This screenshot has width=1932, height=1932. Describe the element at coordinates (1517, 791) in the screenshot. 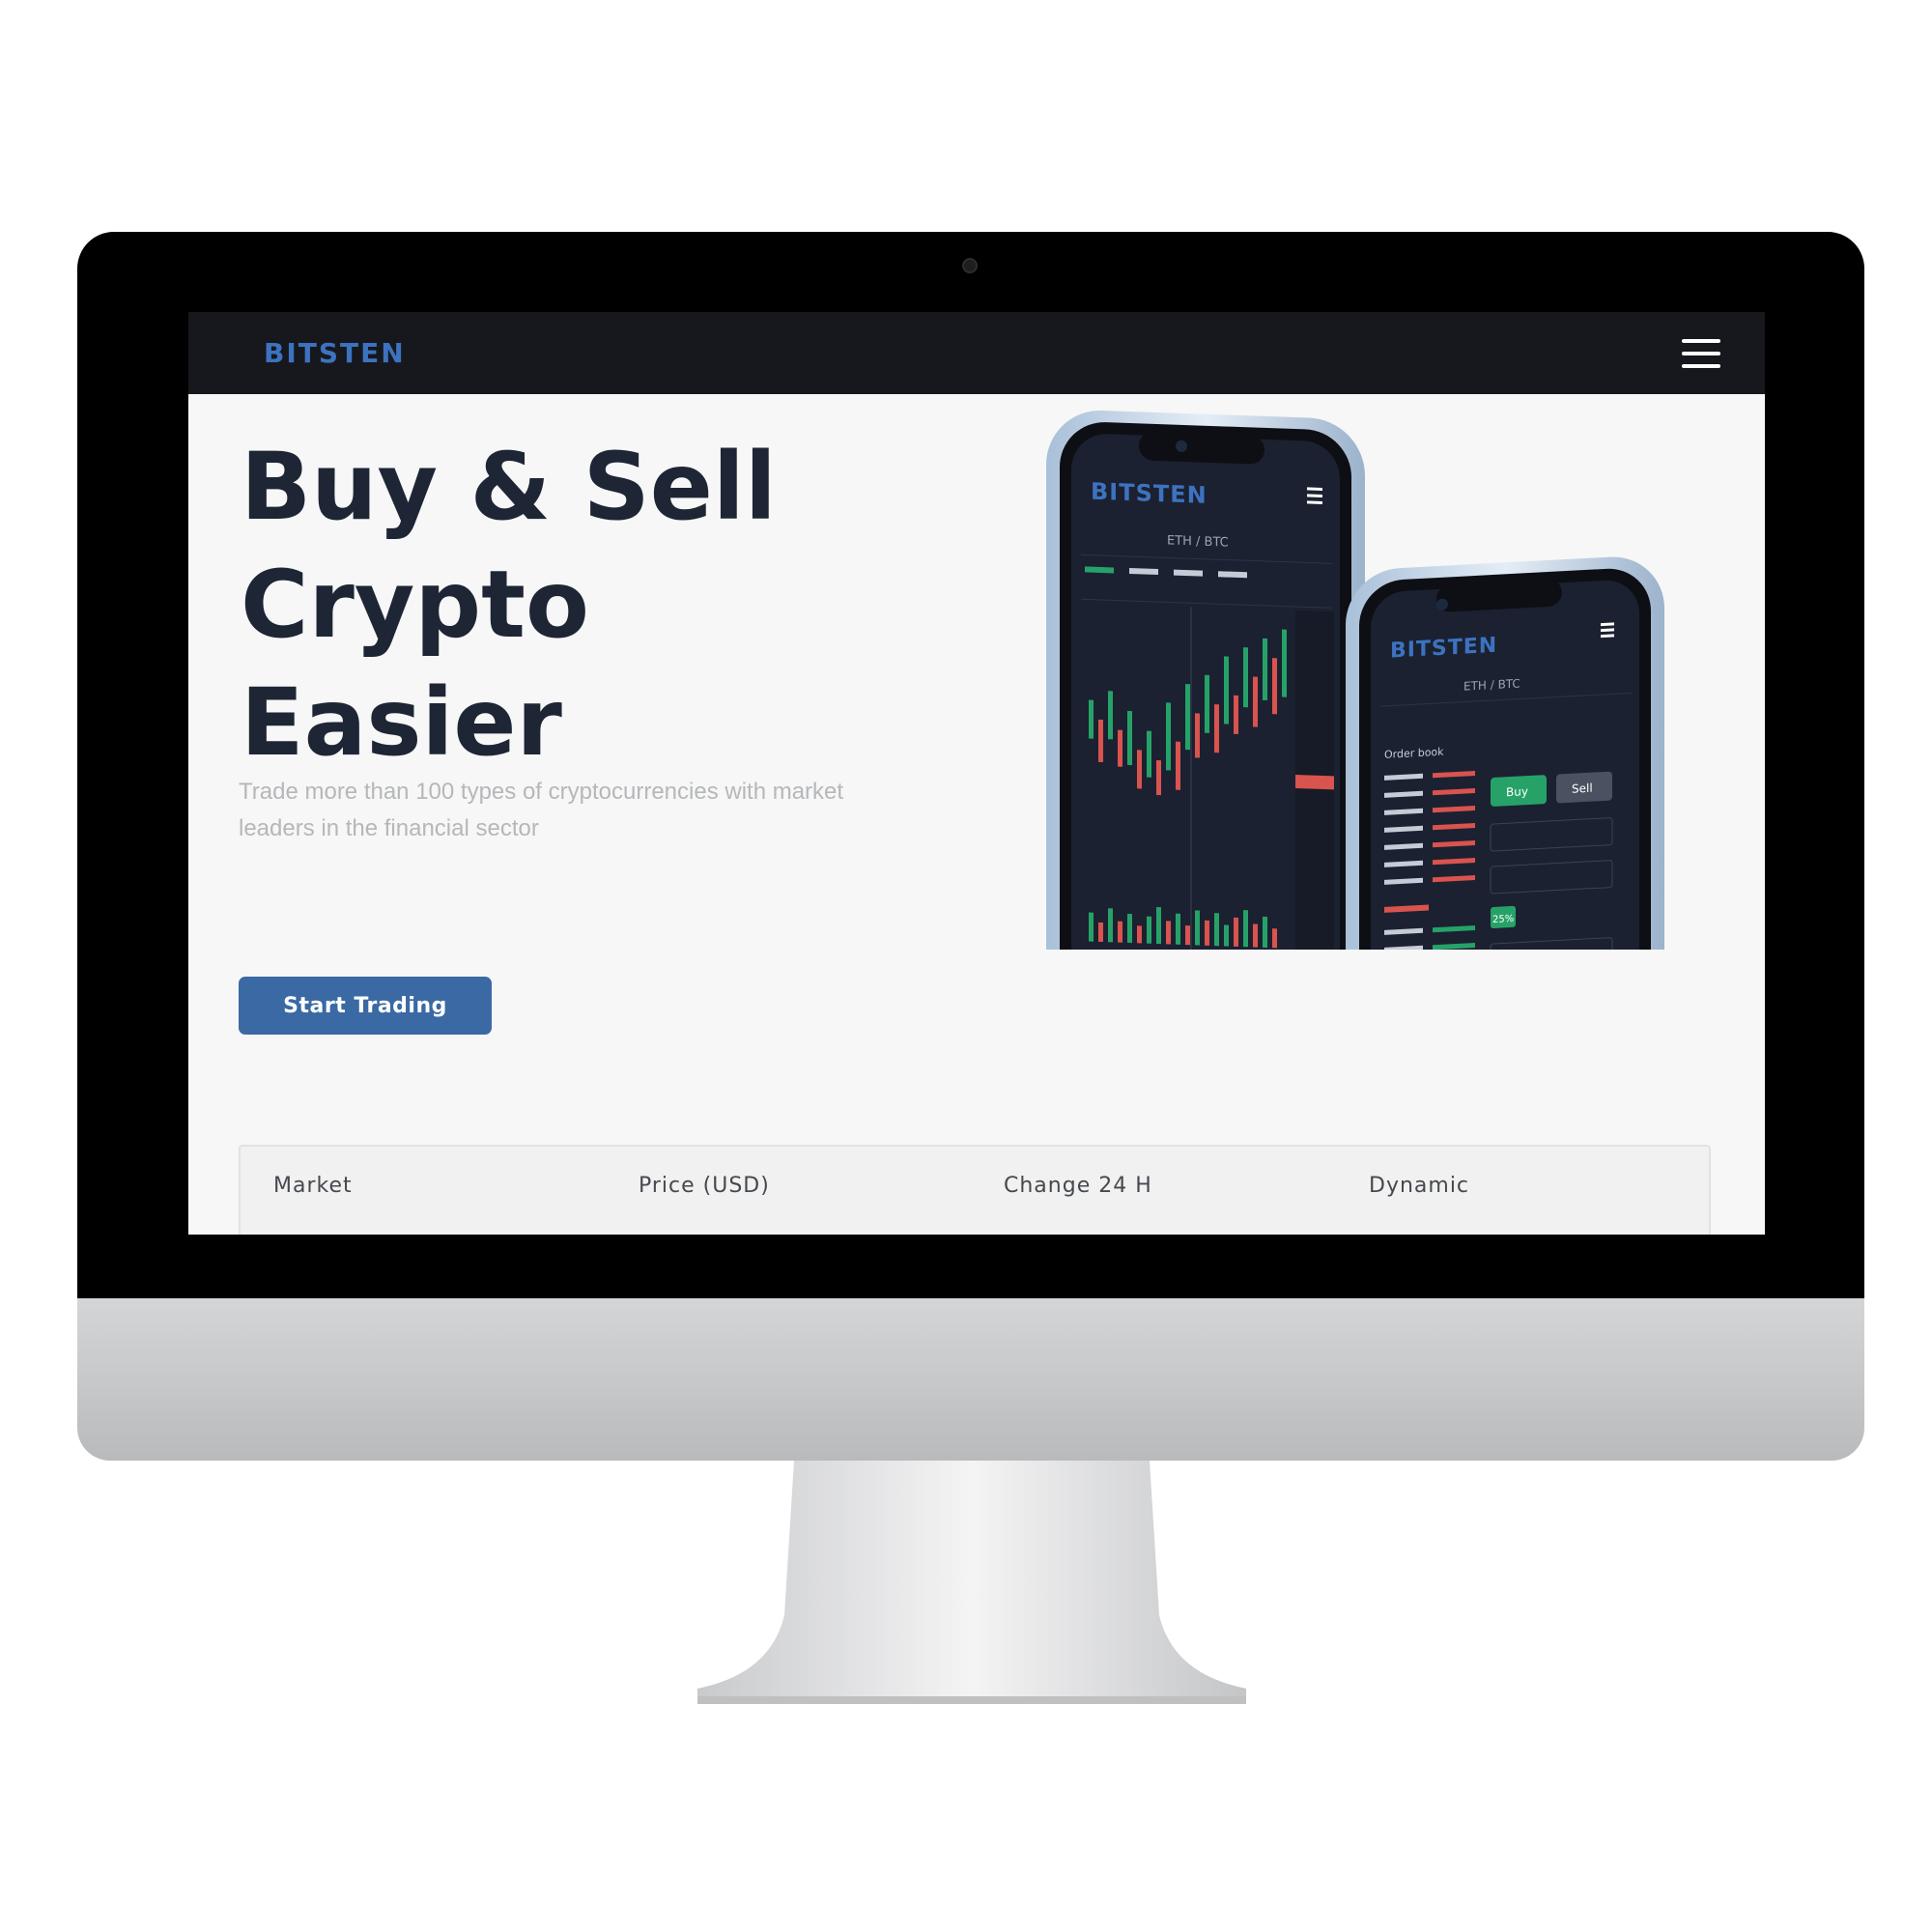

I see `phone-buy-button: Buy` at that location.